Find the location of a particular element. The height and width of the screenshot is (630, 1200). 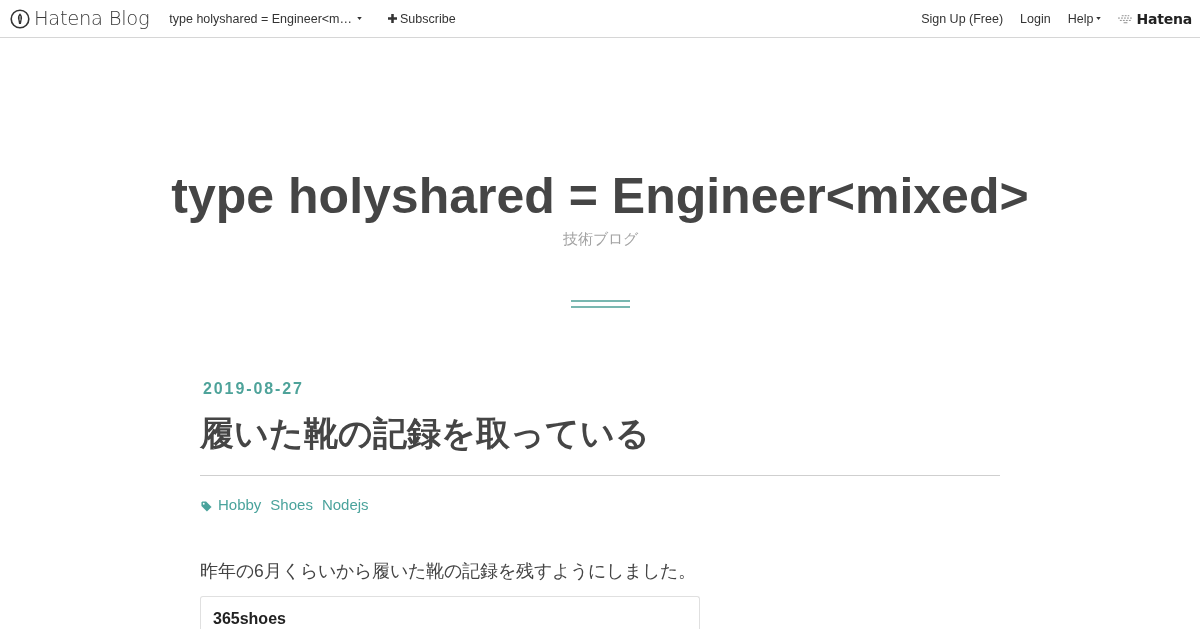

subscribe-link: Subscribe is located at coordinates (422, 18).